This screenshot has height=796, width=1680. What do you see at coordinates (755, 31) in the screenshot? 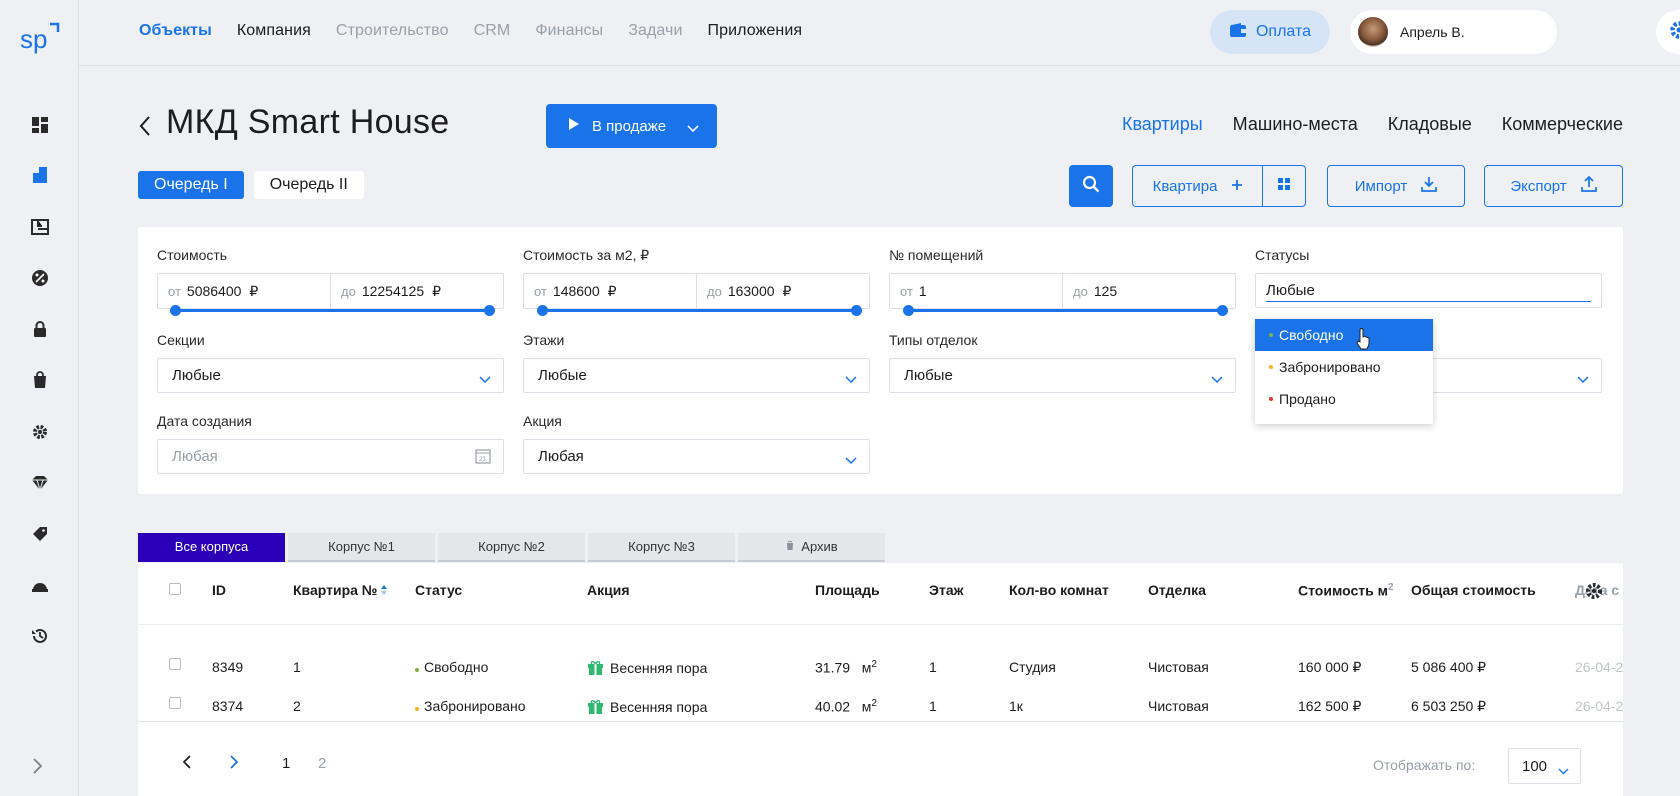
I see `nav-apps: Приложения` at bounding box center [755, 31].